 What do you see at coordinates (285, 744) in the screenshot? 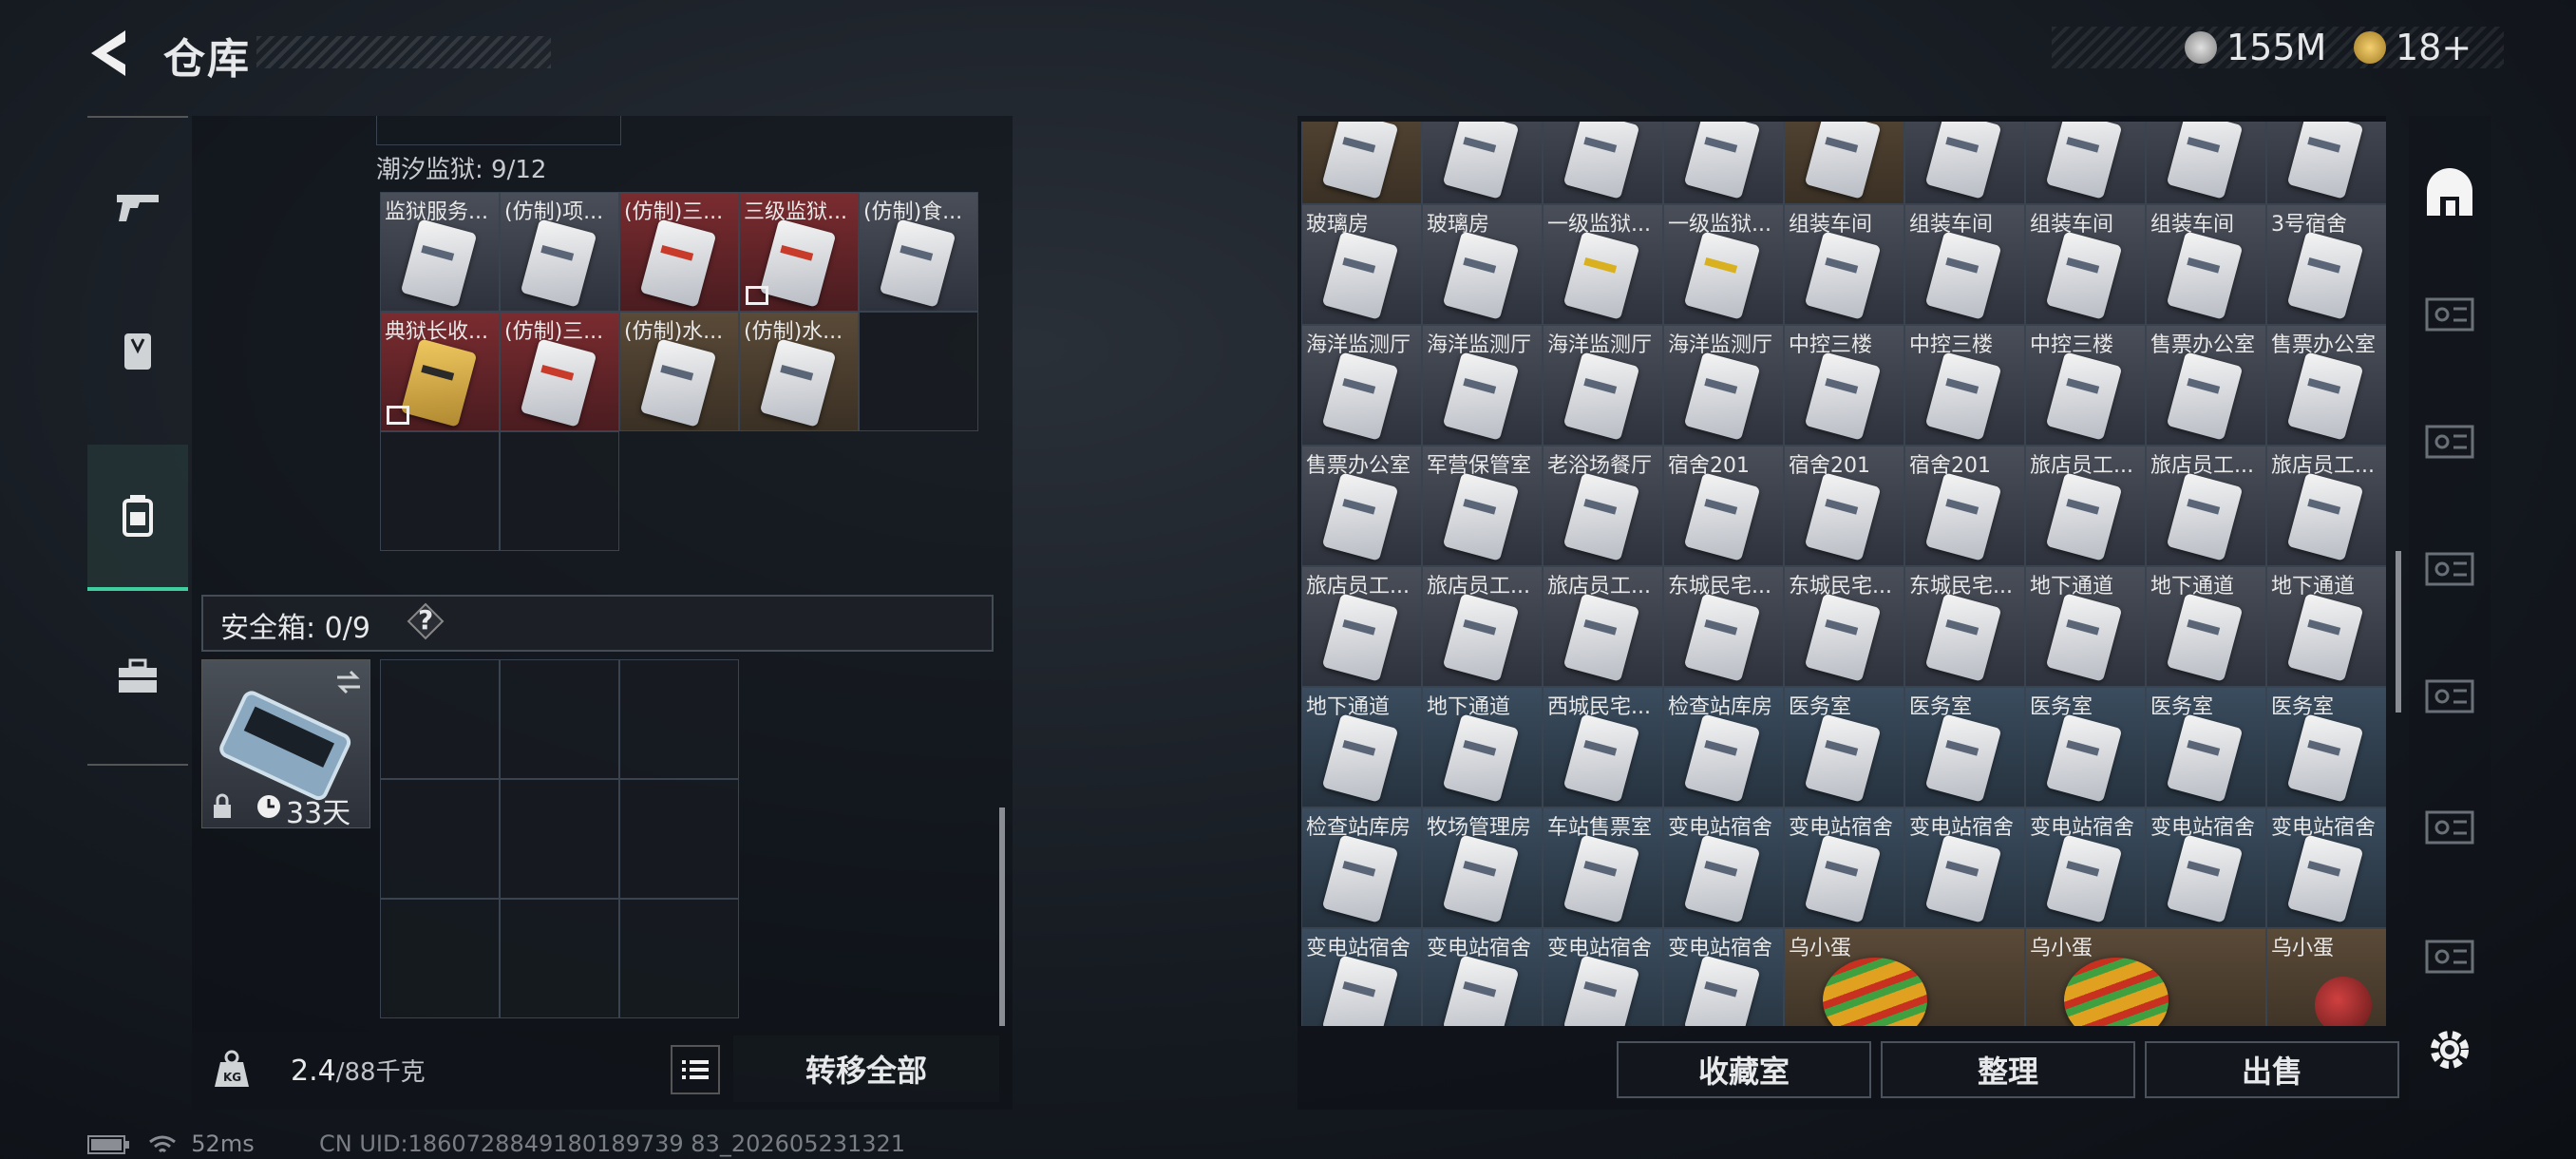
I see `safe-box-item: 33天` at bounding box center [285, 744].